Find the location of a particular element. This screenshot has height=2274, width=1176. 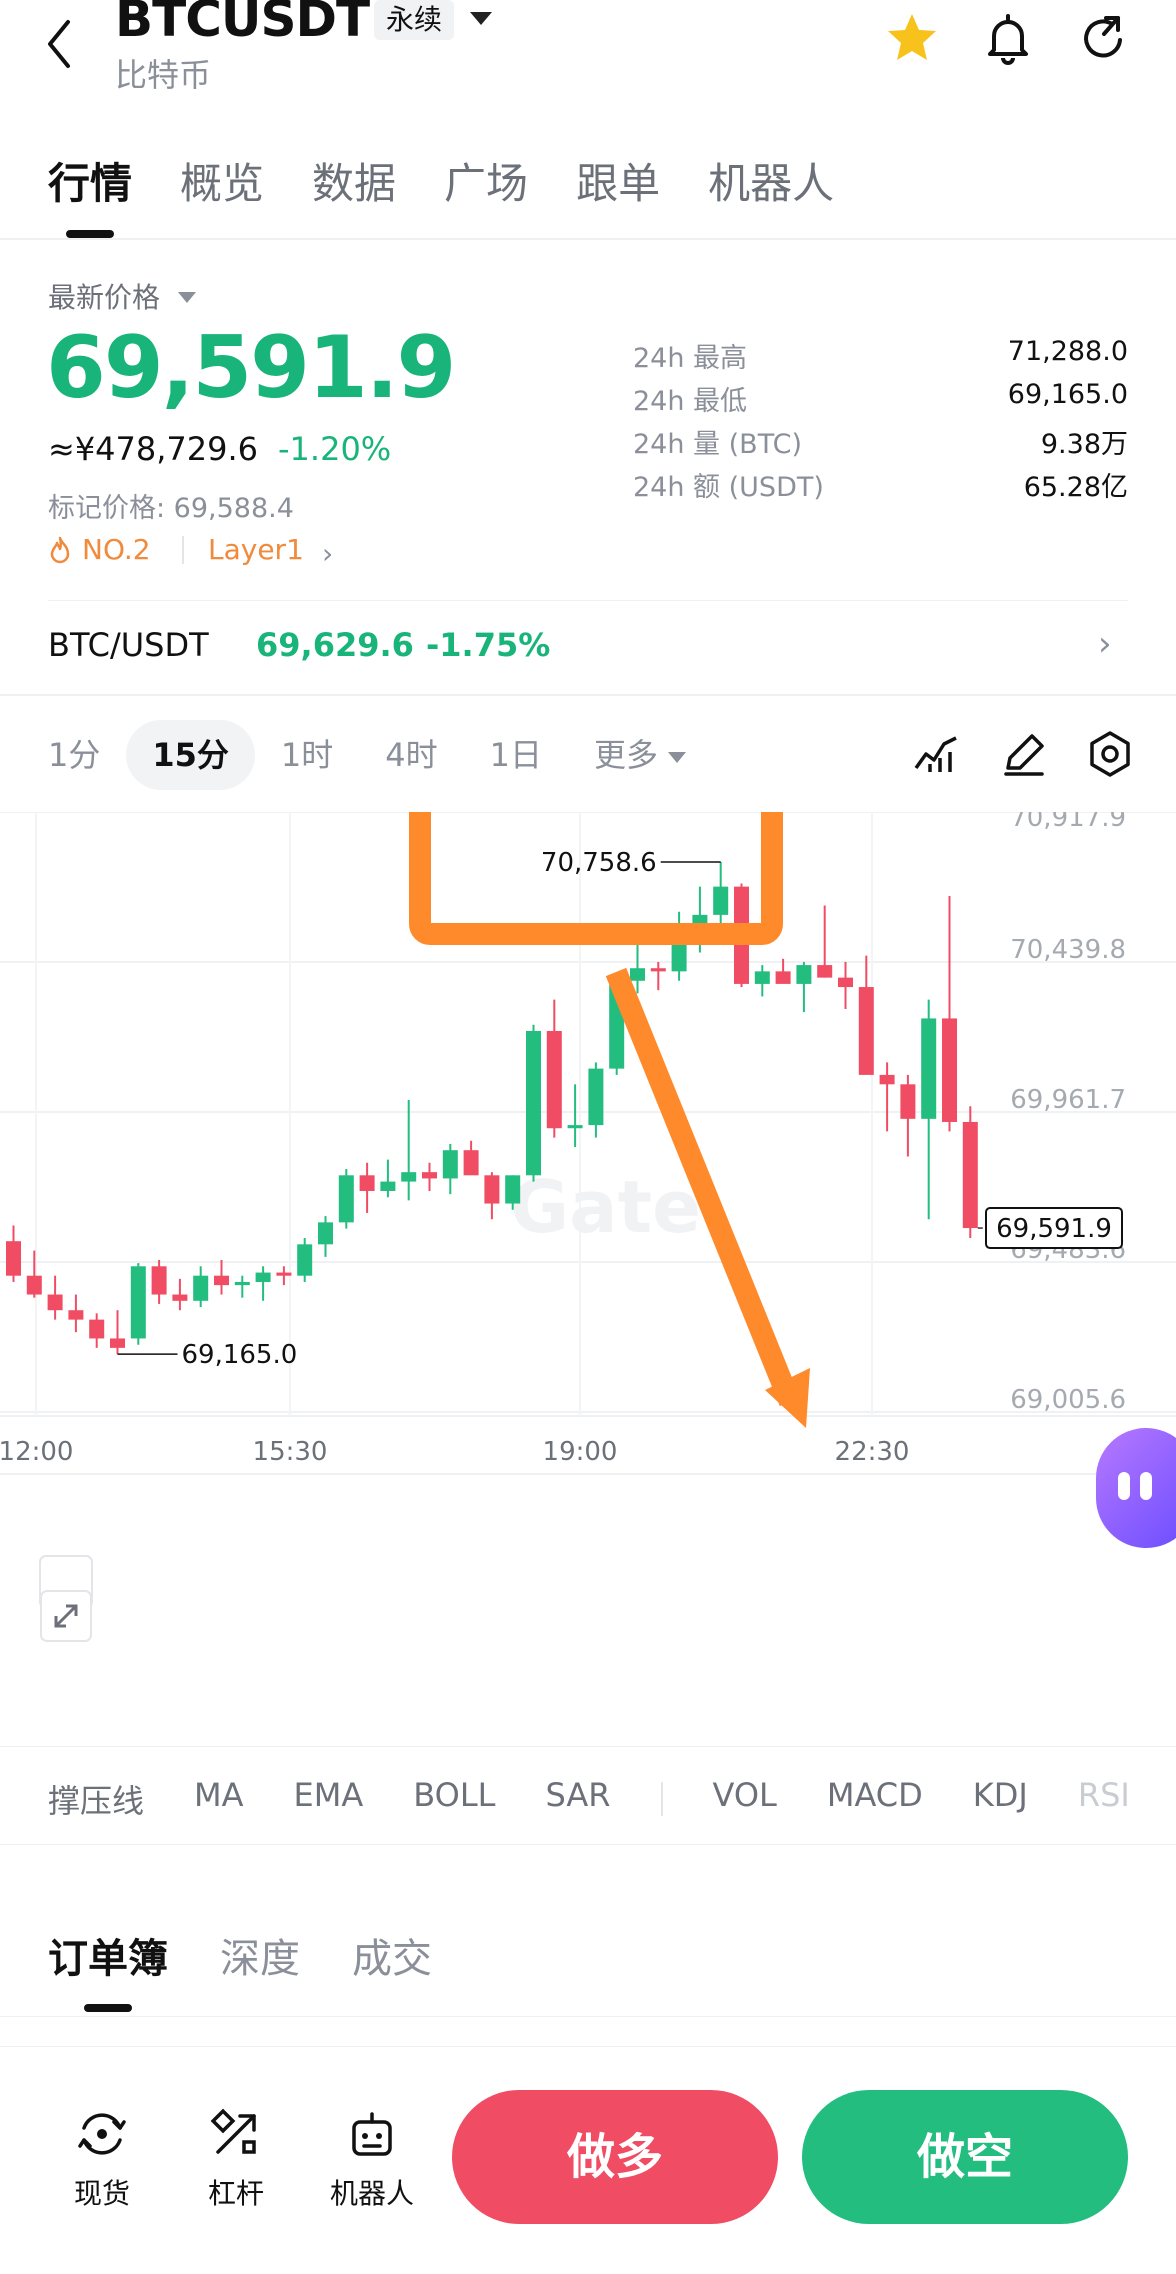

rank-badge: NO.2 is located at coordinates (99, 549).